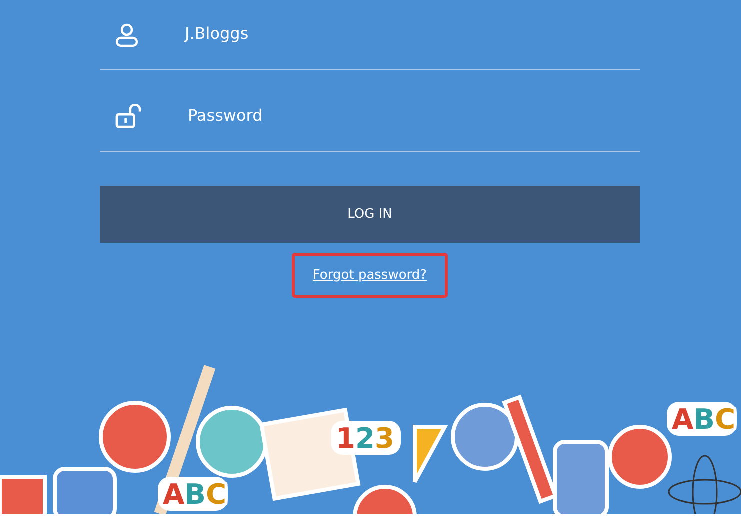 This screenshot has width=741, height=517. Describe the element at coordinates (128, 116) in the screenshot. I see `unlocked-padlock-icon` at that location.